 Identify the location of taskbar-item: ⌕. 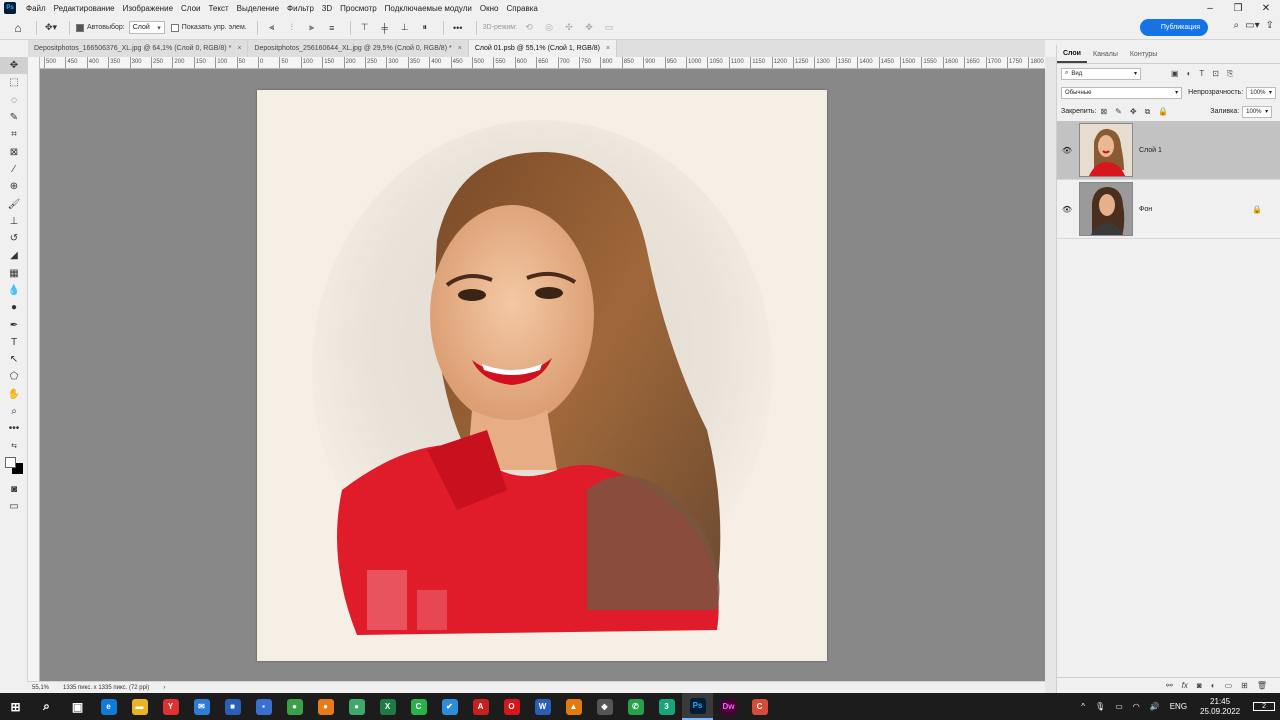
(46, 706).